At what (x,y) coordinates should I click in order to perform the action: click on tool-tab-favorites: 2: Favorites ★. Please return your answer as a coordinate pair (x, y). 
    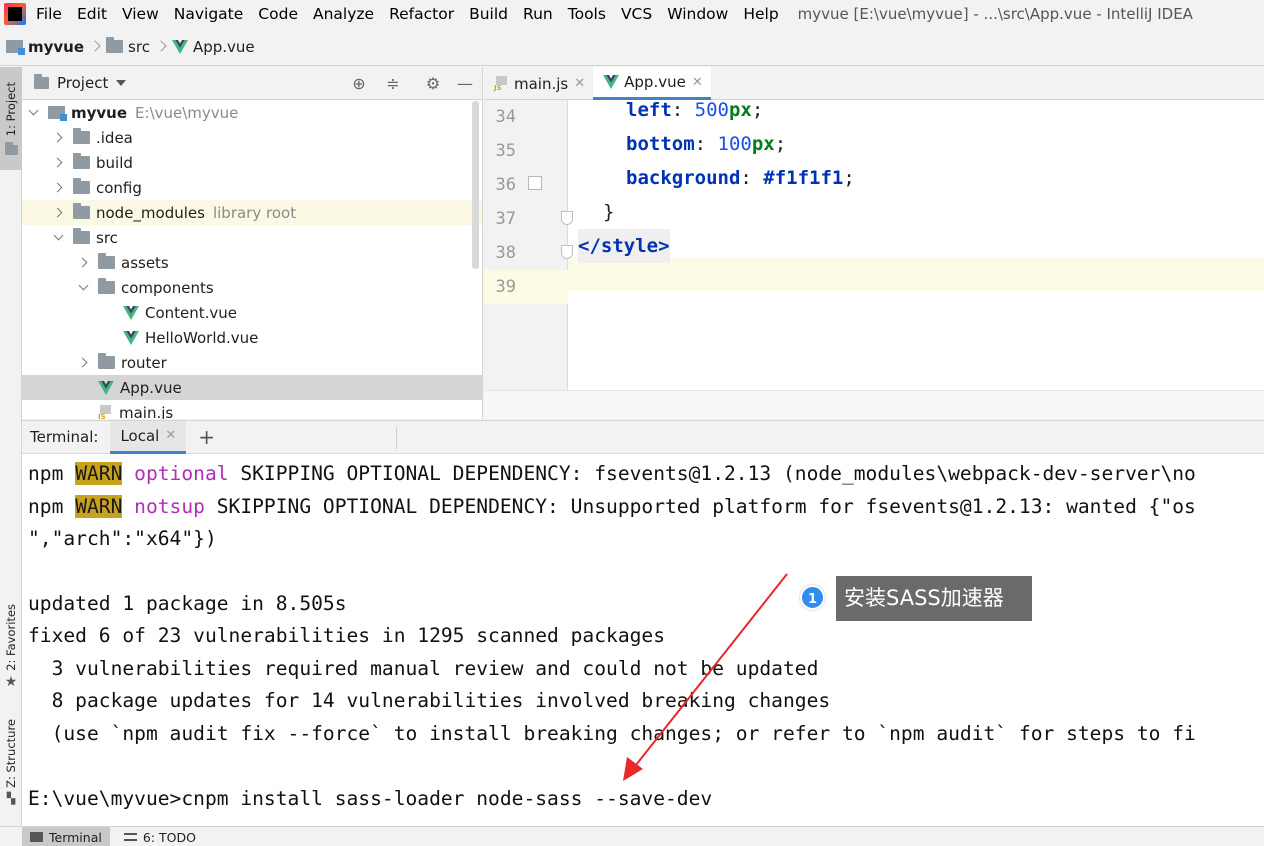
    Looking at the image, I should click on (11, 647).